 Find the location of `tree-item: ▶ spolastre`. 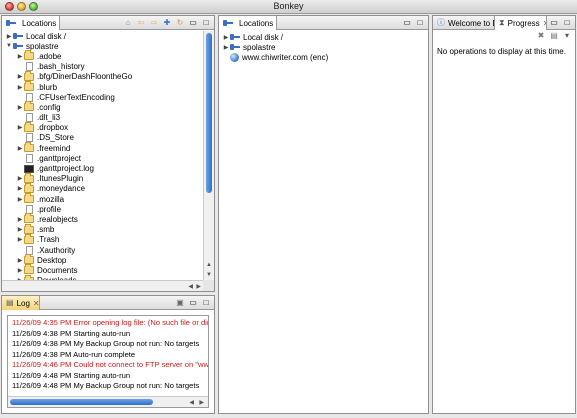

tree-item: ▶ spolastre is located at coordinates (323, 47).